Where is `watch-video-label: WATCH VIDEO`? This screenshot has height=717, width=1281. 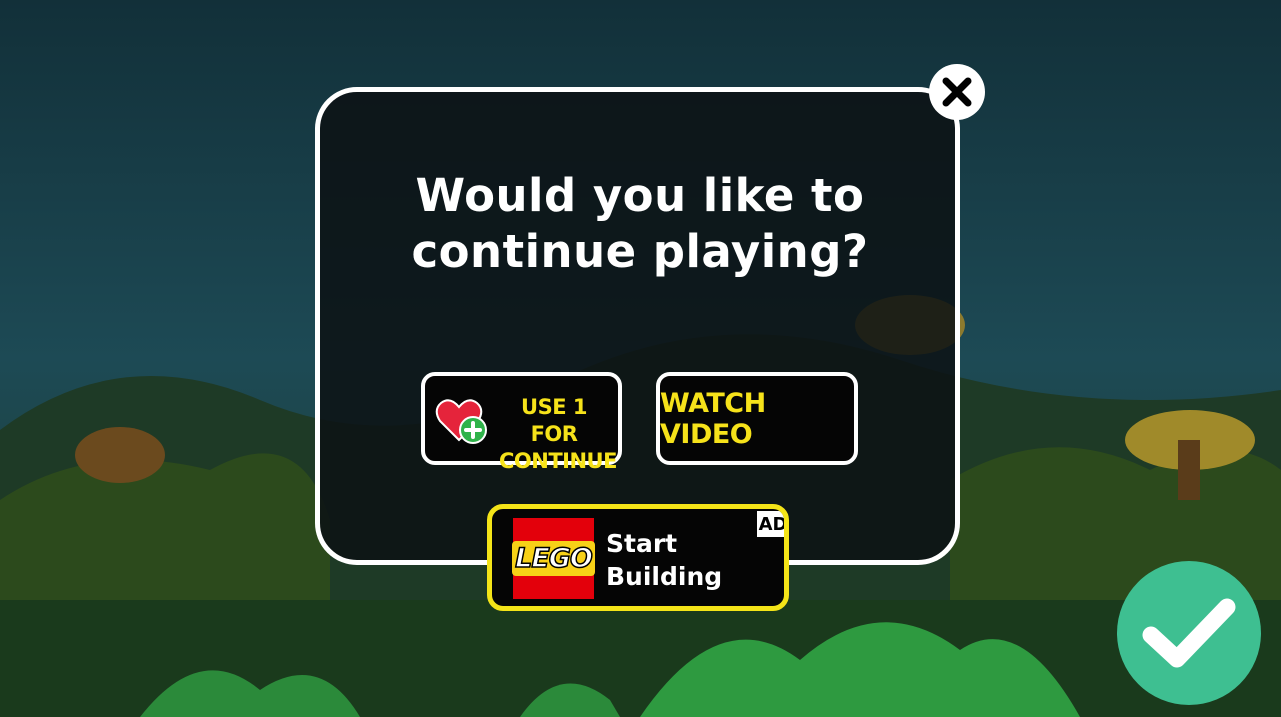 watch-video-label: WATCH VIDEO is located at coordinates (713, 418).